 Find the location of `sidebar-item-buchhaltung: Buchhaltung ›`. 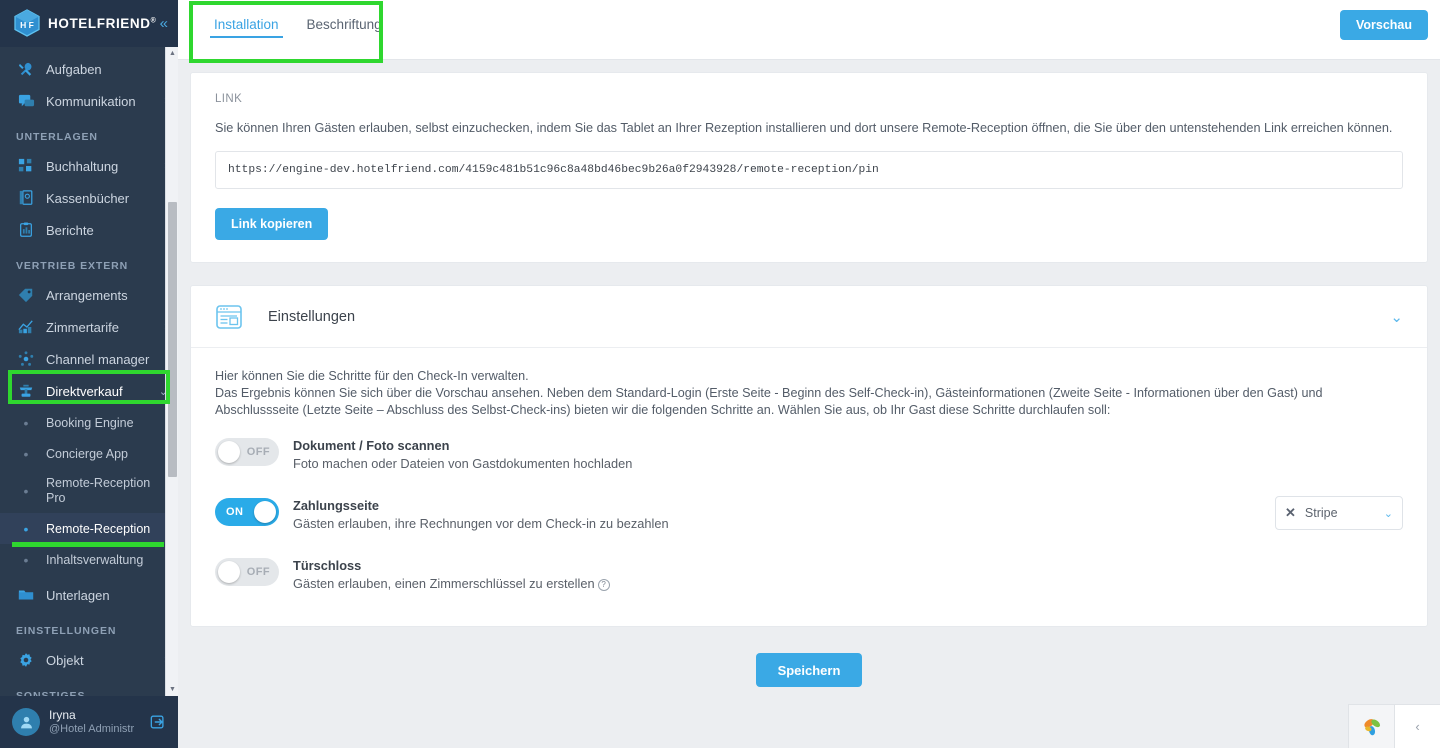

sidebar-item-buchhaltung: Buchhaltung › is located at coordinates (89, 166).